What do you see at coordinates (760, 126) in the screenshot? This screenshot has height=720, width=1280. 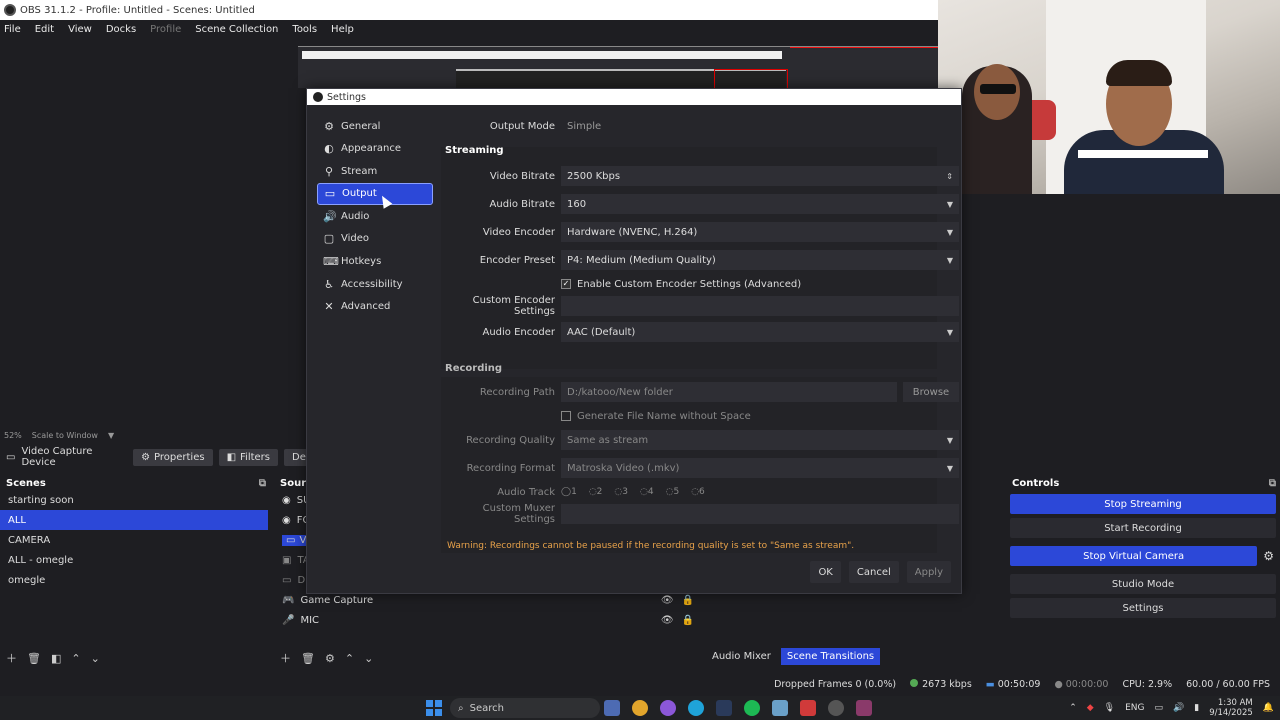 I see `output-mode-select: Simple` at bounding box center [760, 126].